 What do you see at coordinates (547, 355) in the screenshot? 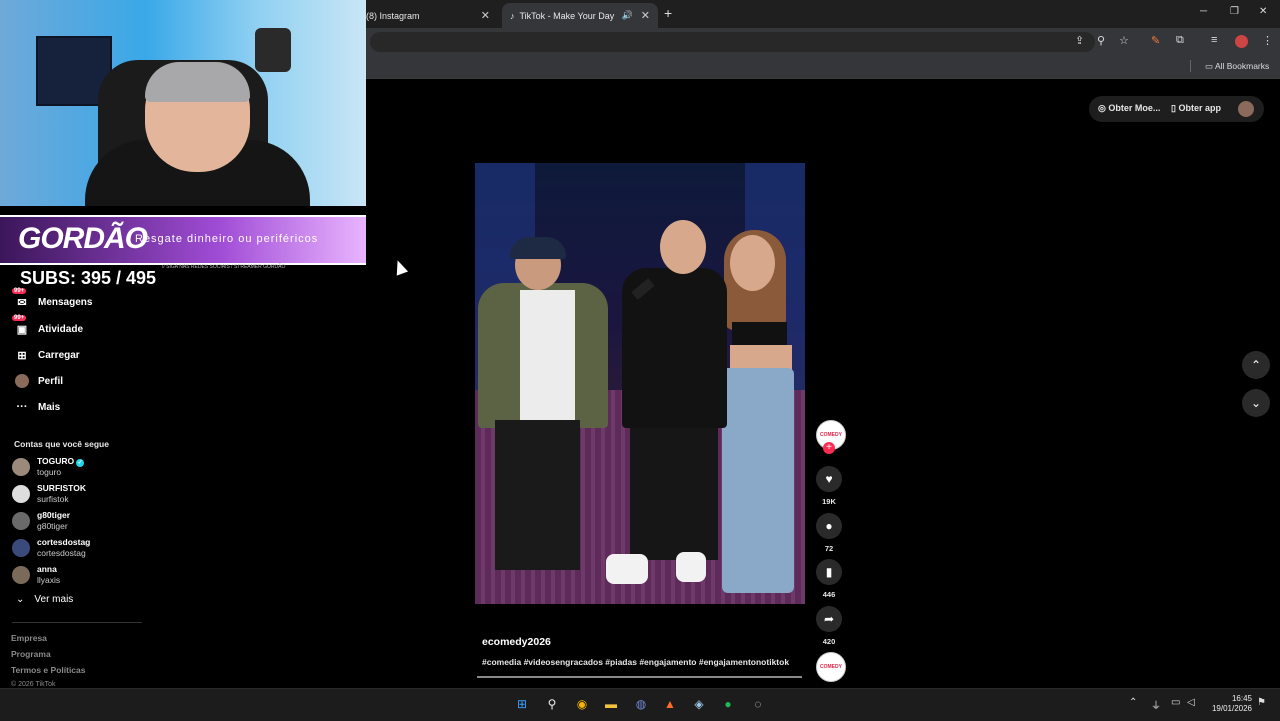
I see `person-shirt` at bounding box center [547, 355].